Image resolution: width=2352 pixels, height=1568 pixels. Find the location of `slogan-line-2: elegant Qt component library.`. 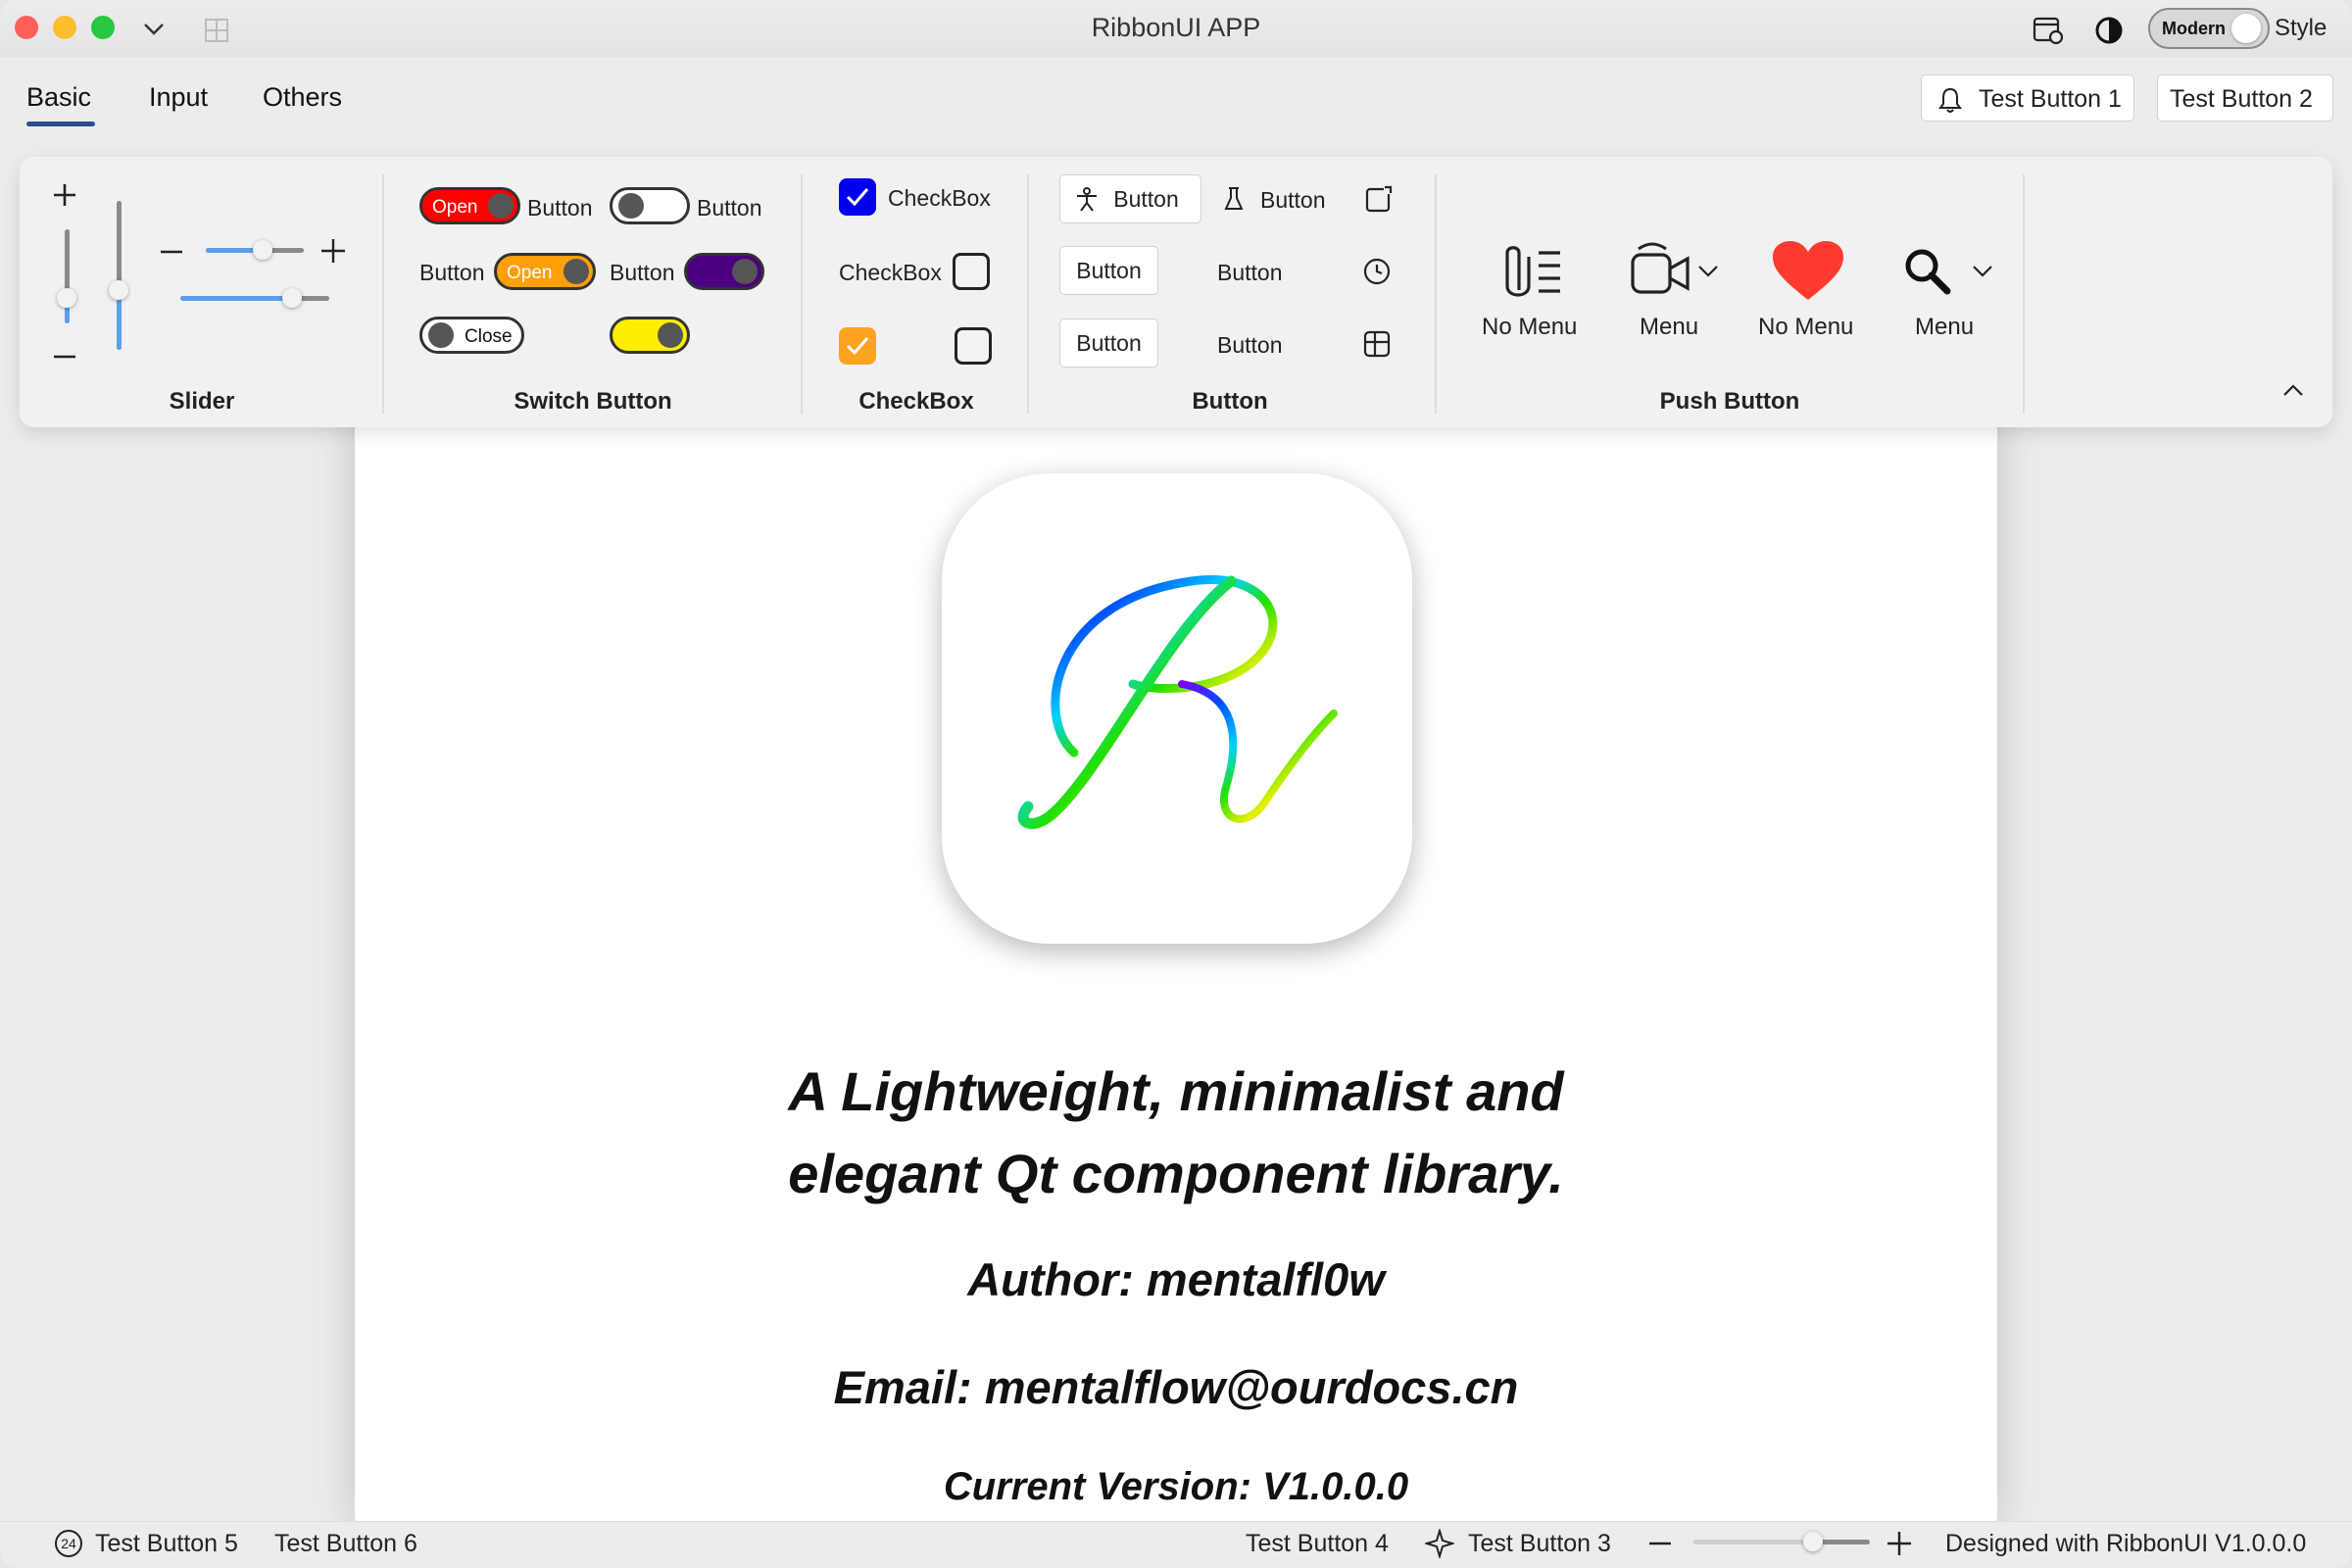

slogan-line-2: elegant Qt component library. is located at coordinates (1176, 1173).